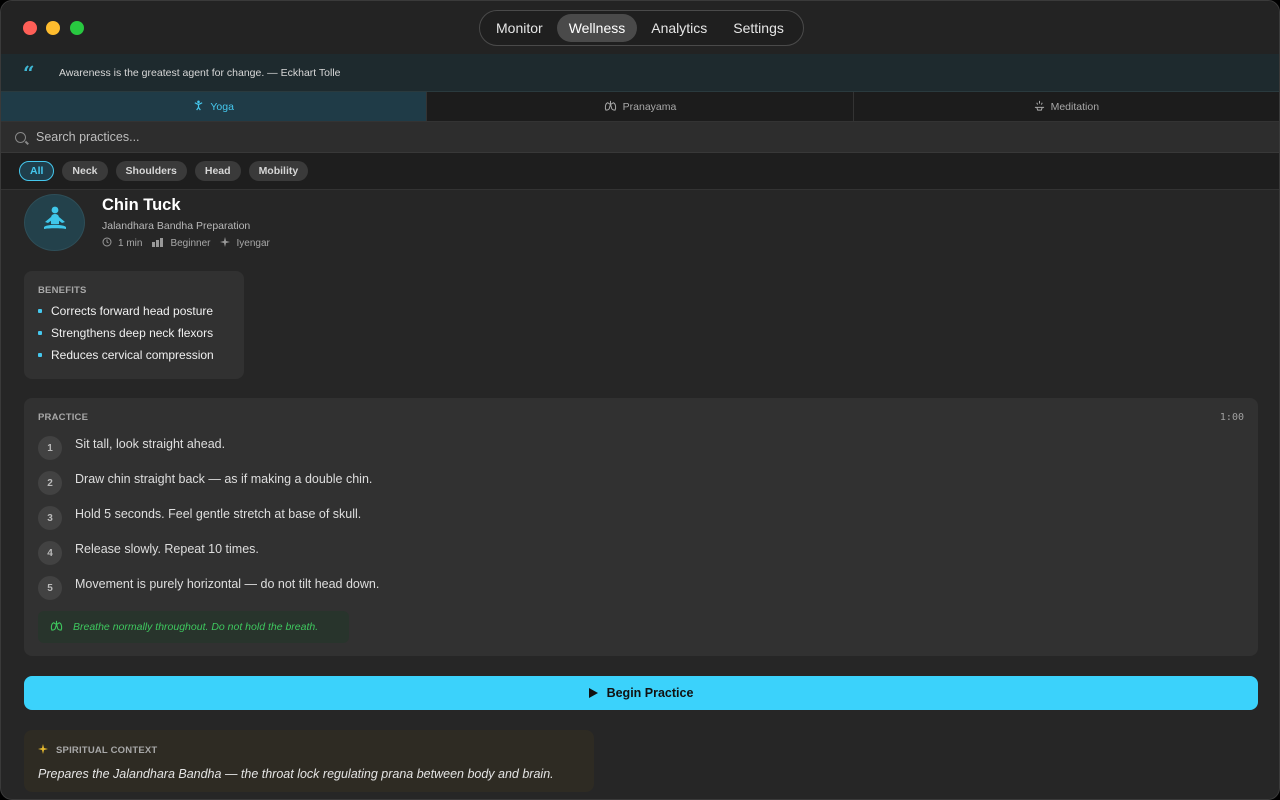 The image size is (1280, 800). Describe the element at coordinates (597, 28) in the screenshot. I see `nav-wellness: Wellness` at that location.